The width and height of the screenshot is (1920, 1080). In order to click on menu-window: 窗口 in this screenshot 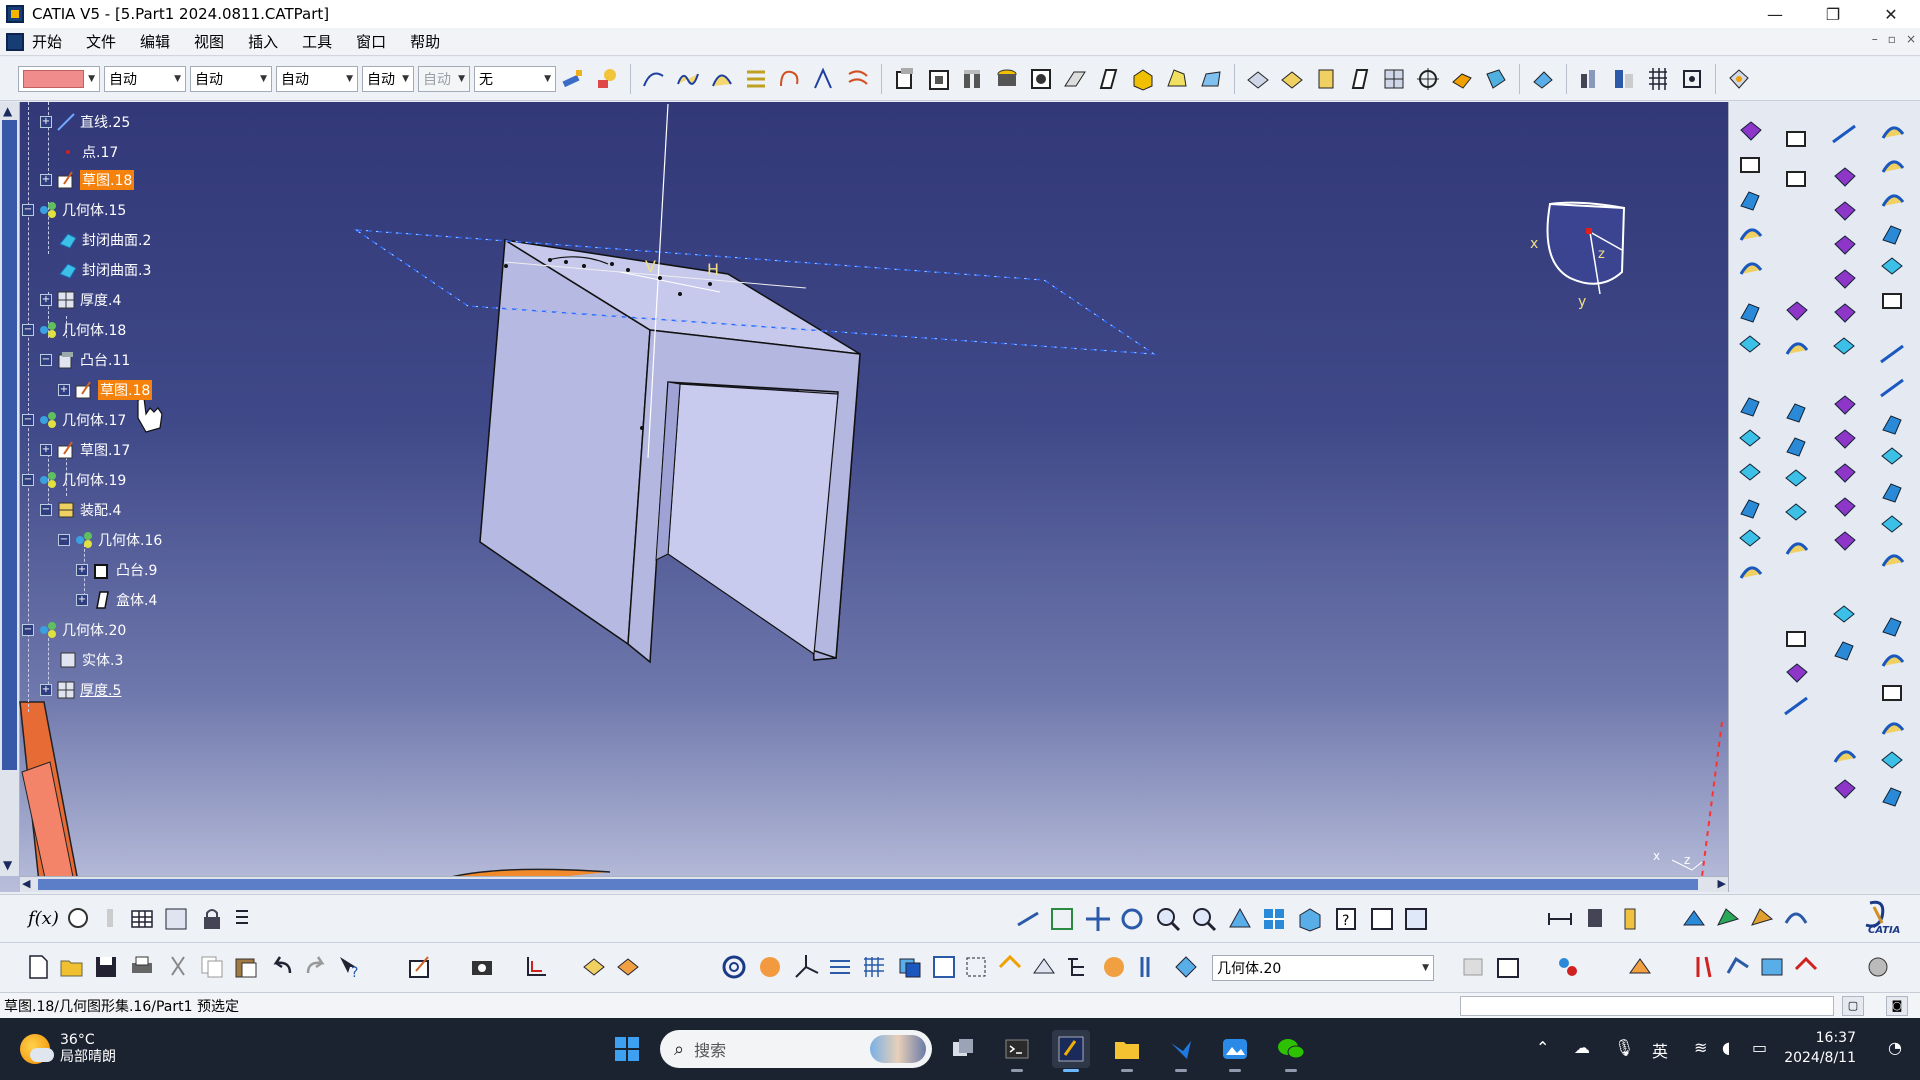, I will do `click(371, 42)`.